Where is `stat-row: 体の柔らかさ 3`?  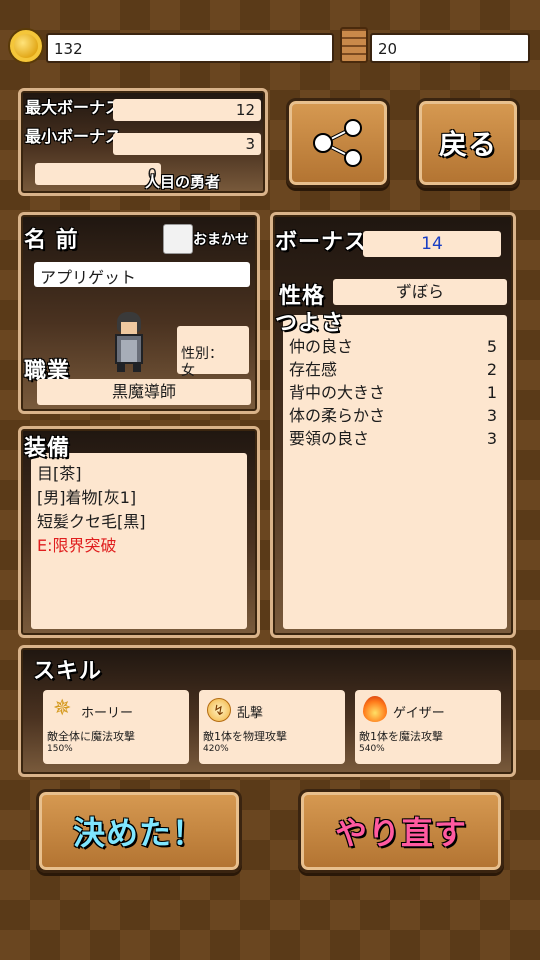 stat-row: 体の柔らかさ 3 is located at coordinates (393, 415).